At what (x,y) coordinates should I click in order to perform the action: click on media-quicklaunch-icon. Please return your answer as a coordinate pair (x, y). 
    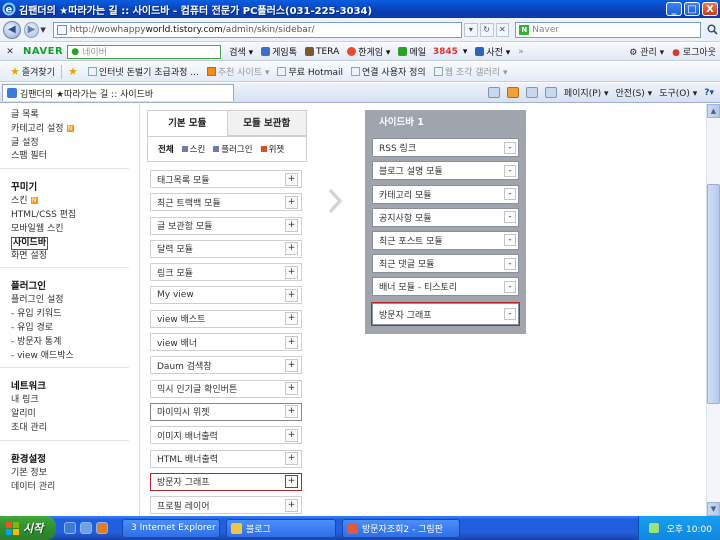
    Looking at the image, I should click on (102, 528).